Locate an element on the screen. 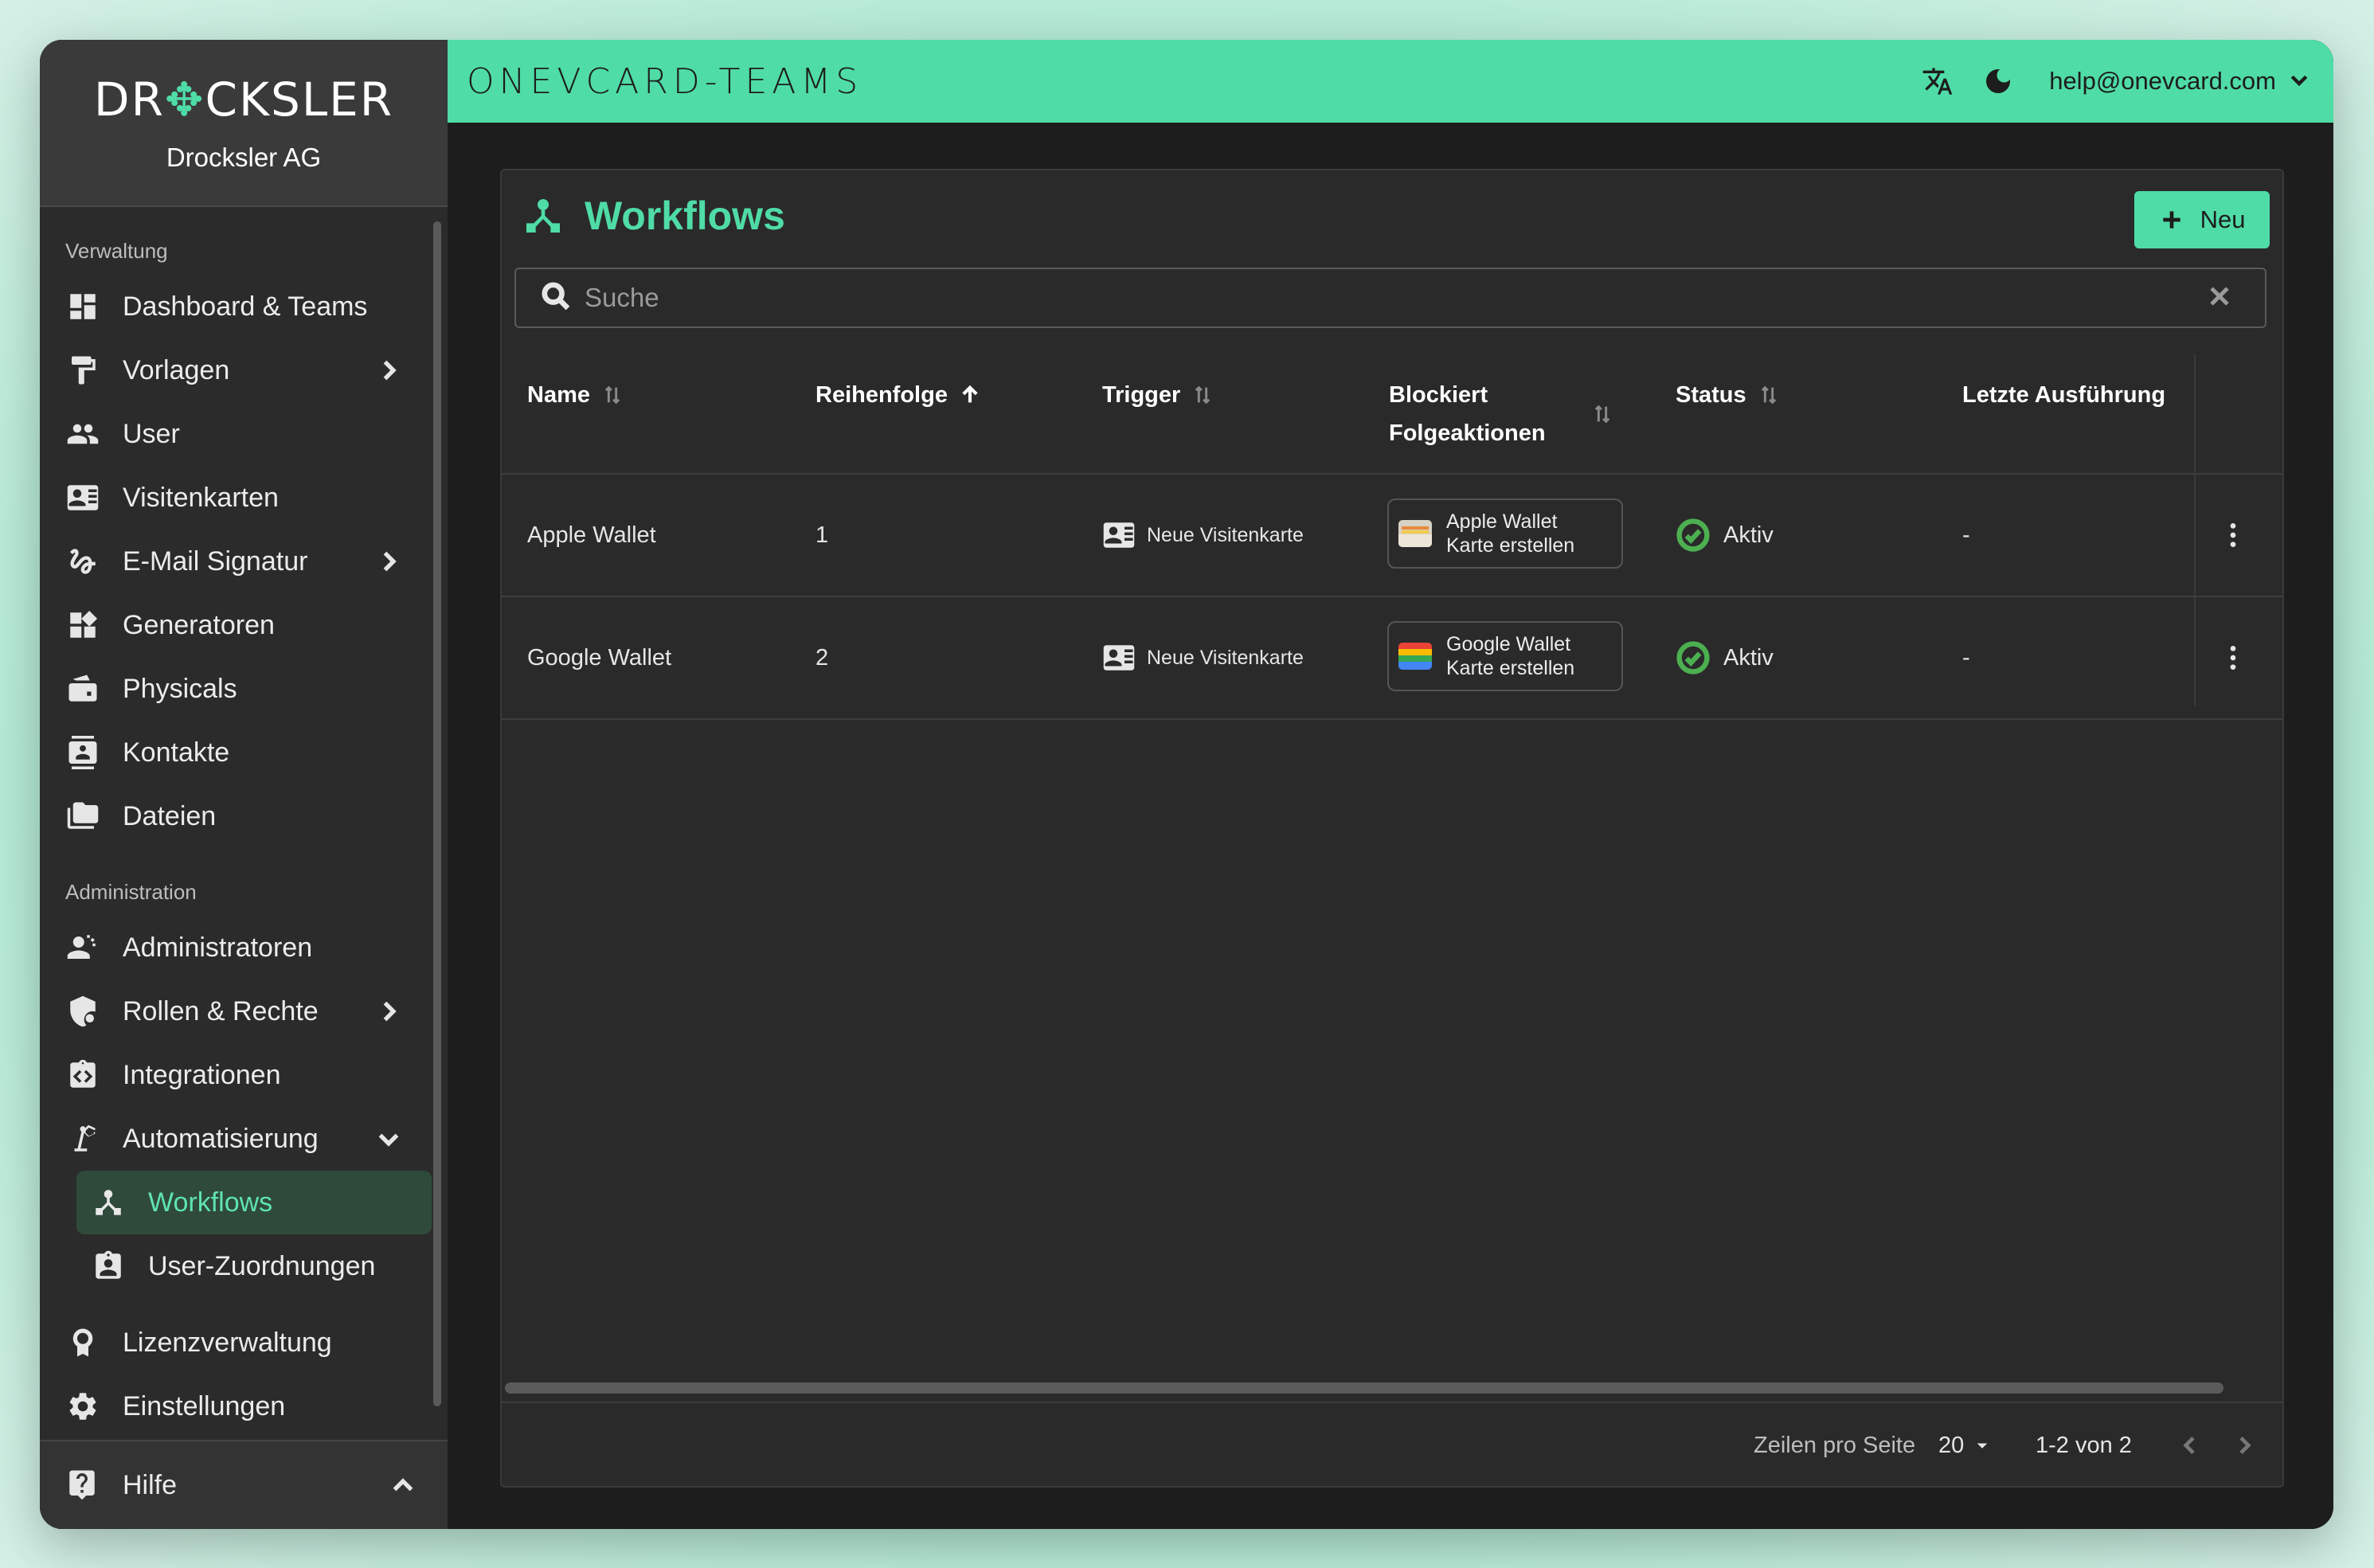 This screenshot has height=1568, width=2374. user-email: help@onevcard.com is located at coordinates (2162, 81).